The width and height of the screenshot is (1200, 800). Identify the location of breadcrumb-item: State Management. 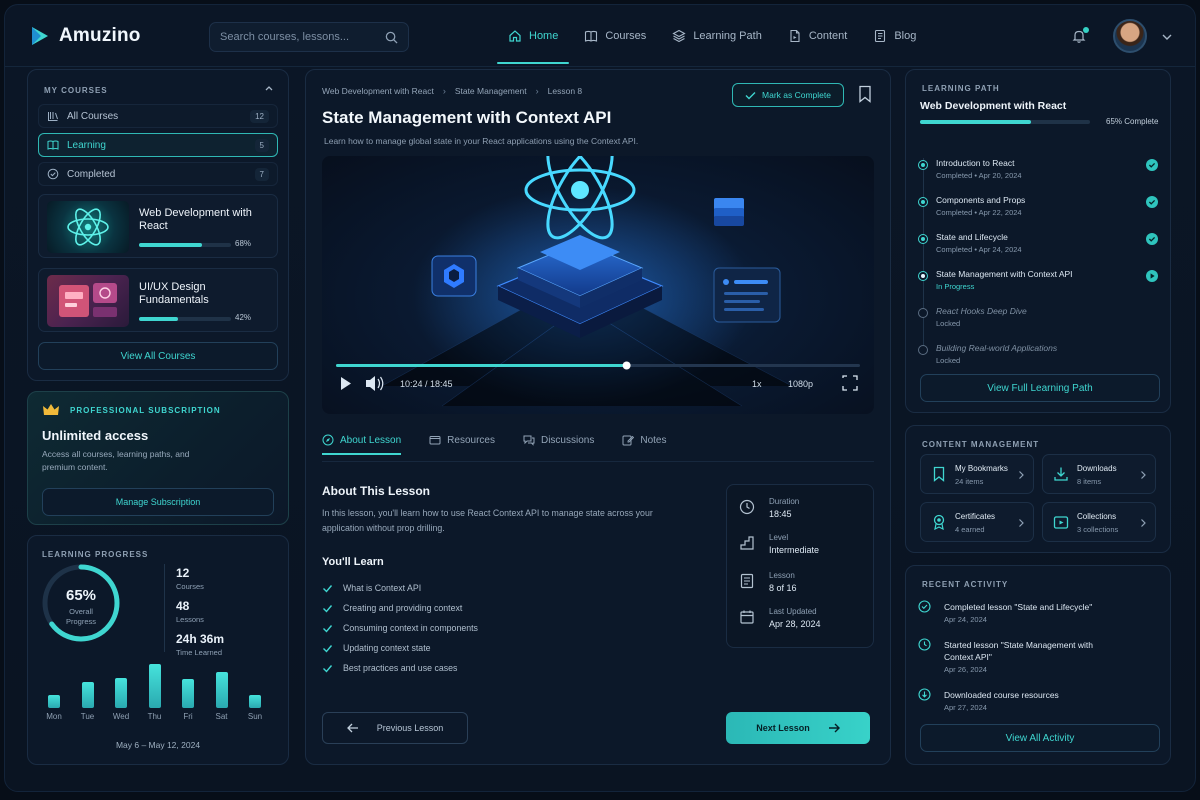
(491, 91).